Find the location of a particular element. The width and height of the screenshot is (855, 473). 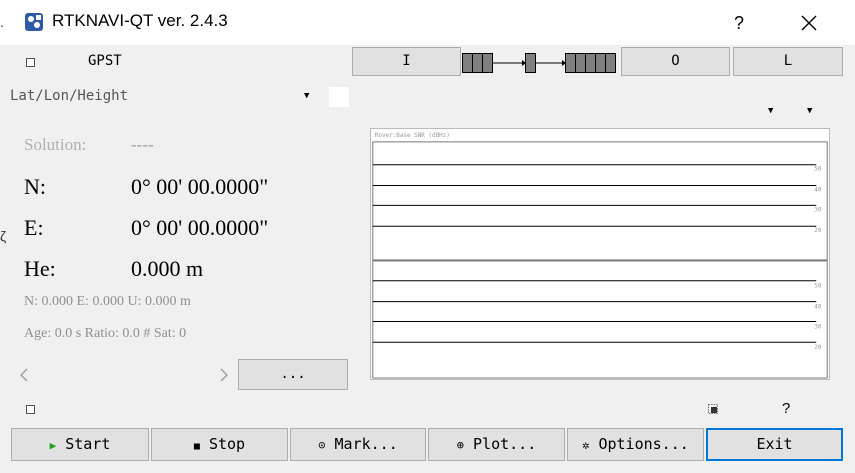

tick-bottom-40: 40 is located at coordinates (818, 307).